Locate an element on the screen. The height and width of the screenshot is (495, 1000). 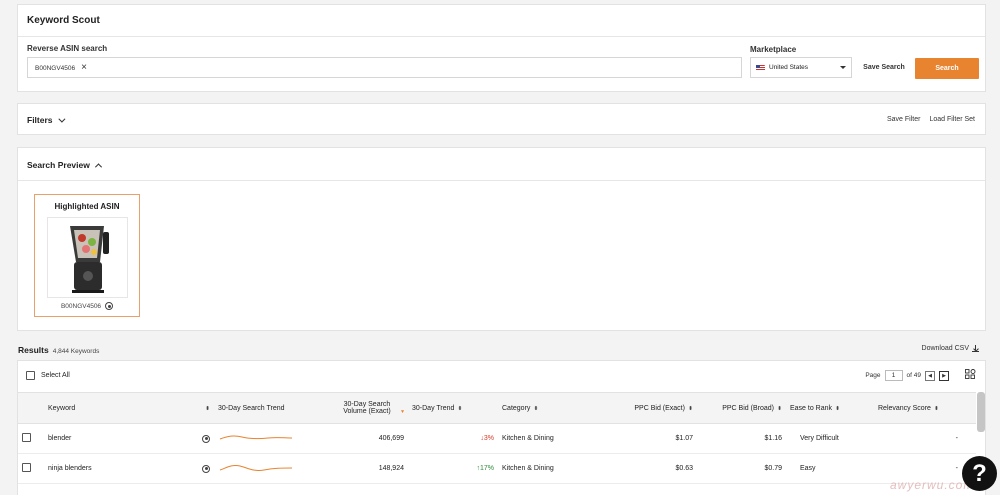
search-preview-title: Search Preview is located at coordinates (58, 165).